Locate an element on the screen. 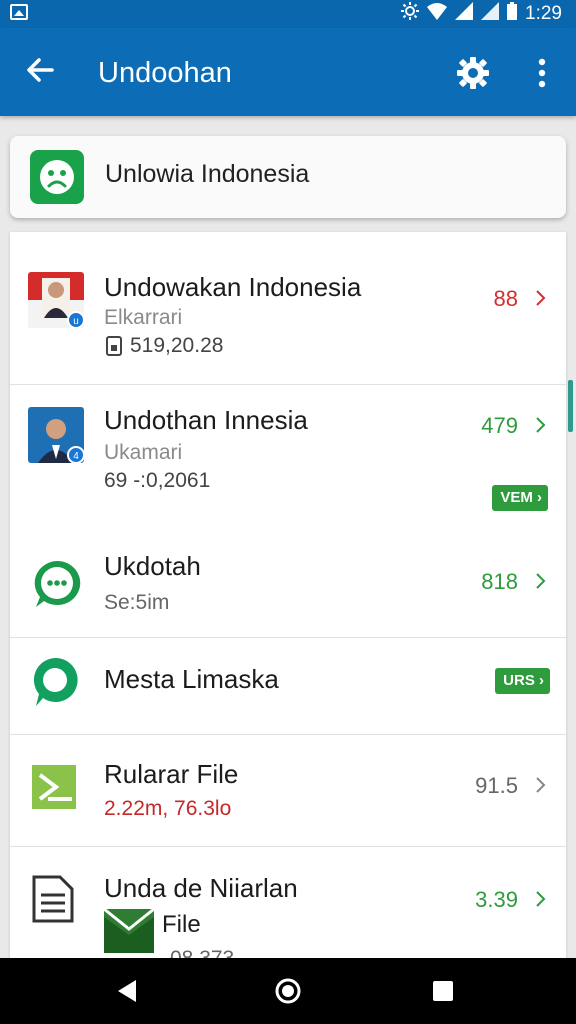 The width and height of the screenshot is (576, 1024). person-avatar: 4 is located at coordinates (56, 435).